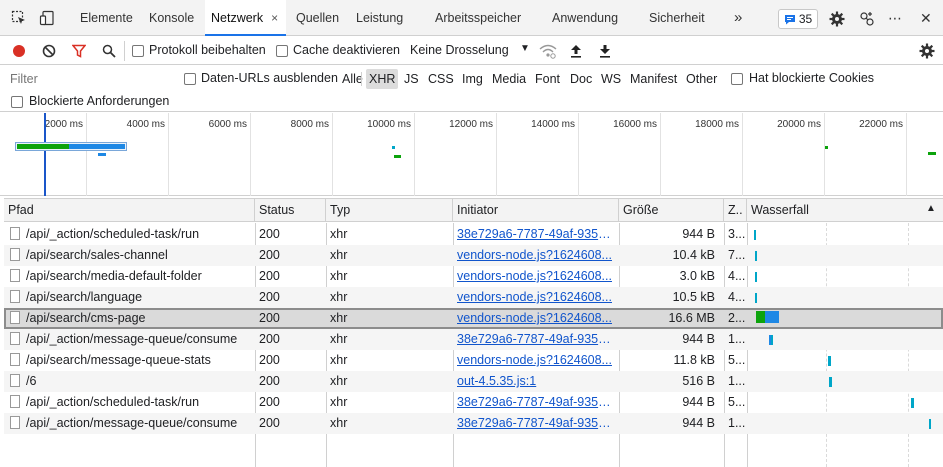 Image resolution: width=943 pixels, height=467 pixels. I want to click on close-tab-icon: ×, so click(274, 18).